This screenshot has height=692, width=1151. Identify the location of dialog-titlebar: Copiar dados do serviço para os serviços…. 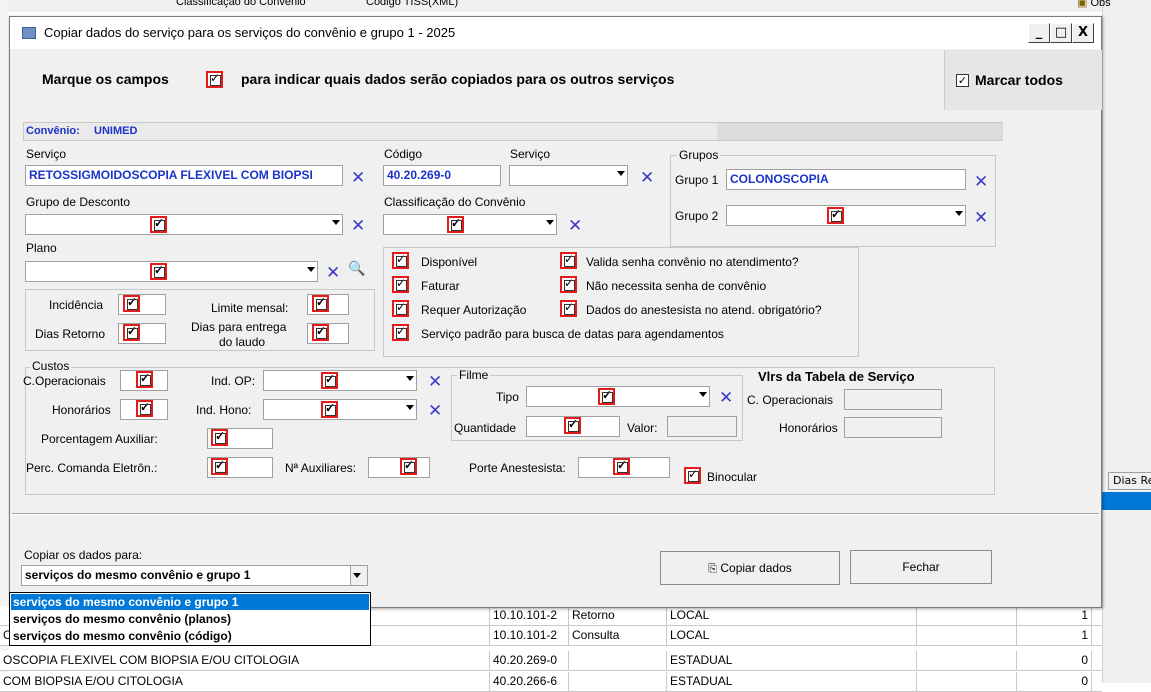
(555, 33).